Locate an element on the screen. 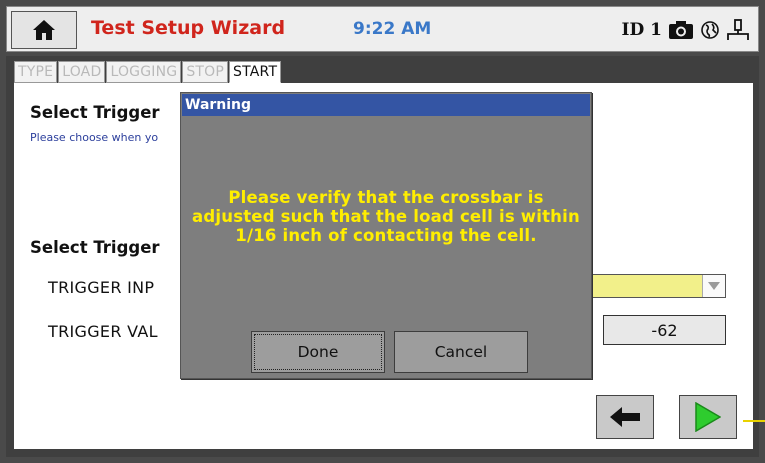 This screenshot has height=463, width=765. dialog-title: Warning is located at coordinates (386, 105).